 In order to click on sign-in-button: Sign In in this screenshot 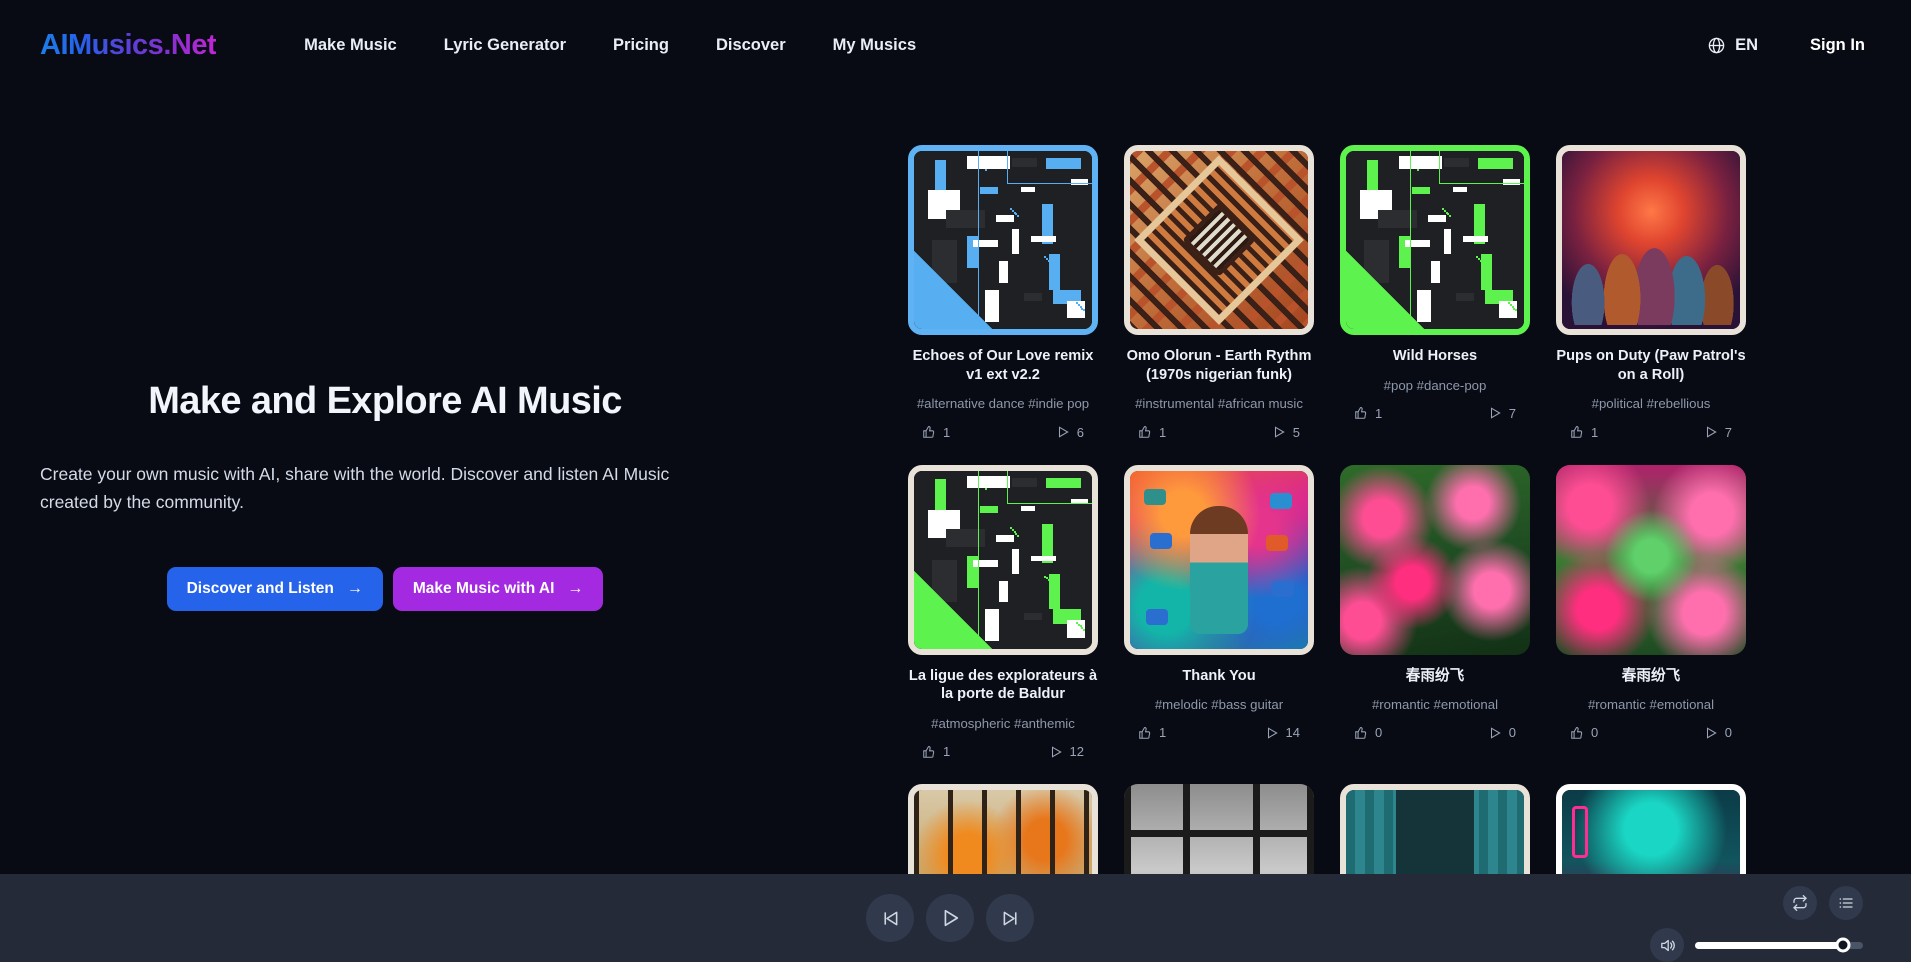, I will do `click(1837, 45)`.